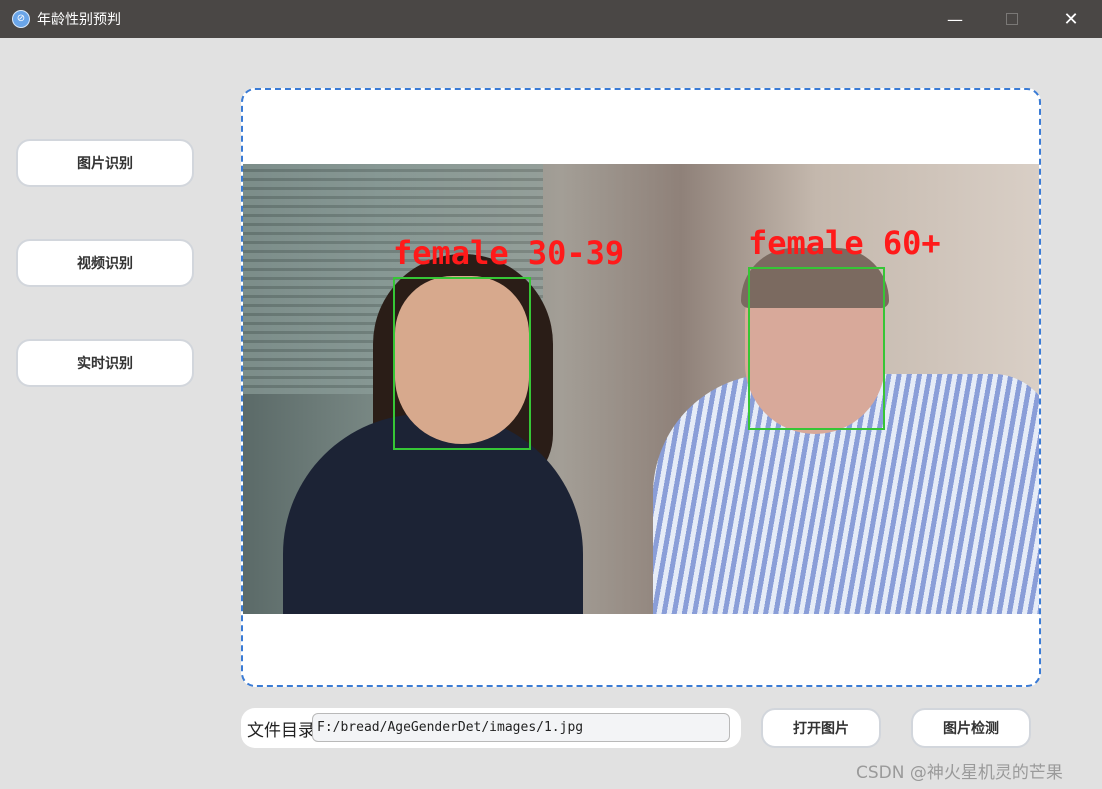 This screenshot has width=1102, height=789. I want to click on open-image-label: 打开图片, so click(821, 729).